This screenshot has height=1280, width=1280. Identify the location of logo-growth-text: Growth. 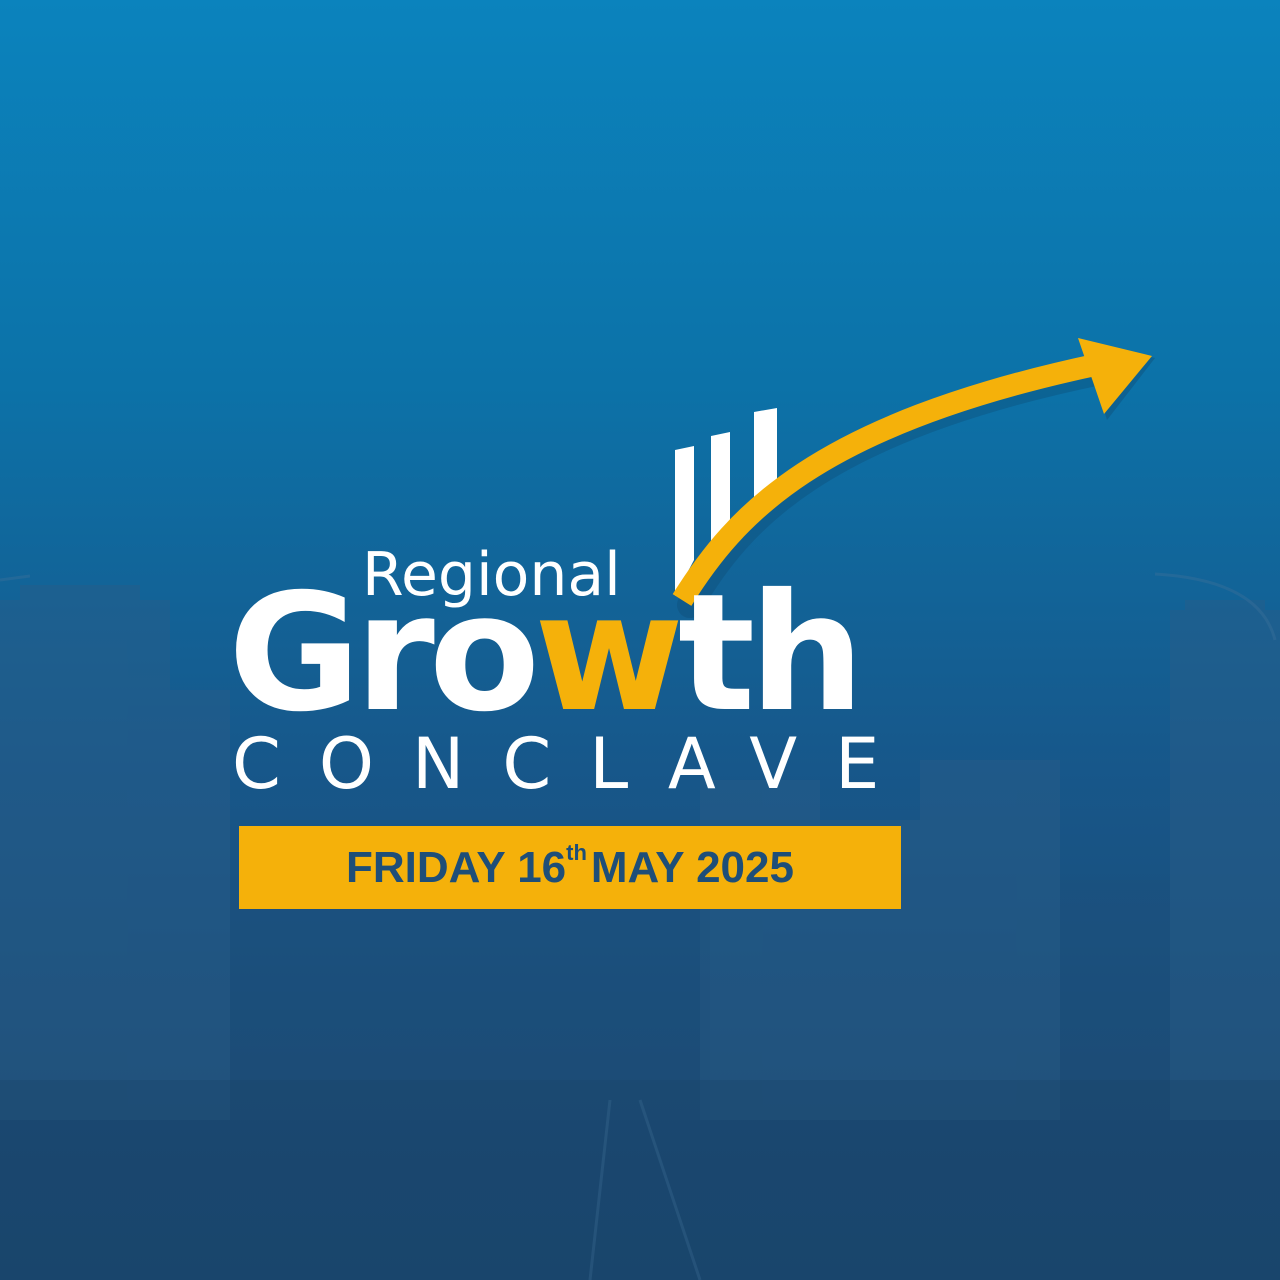
(546, 654).